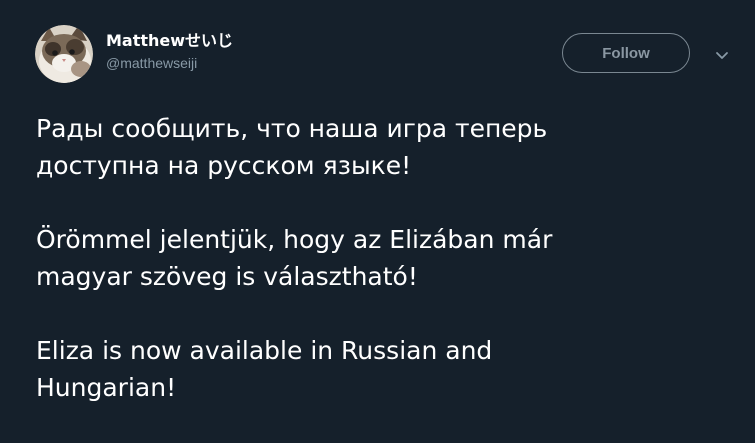  I want to click on display-name: Matthewせいじ, so click(169, 41).